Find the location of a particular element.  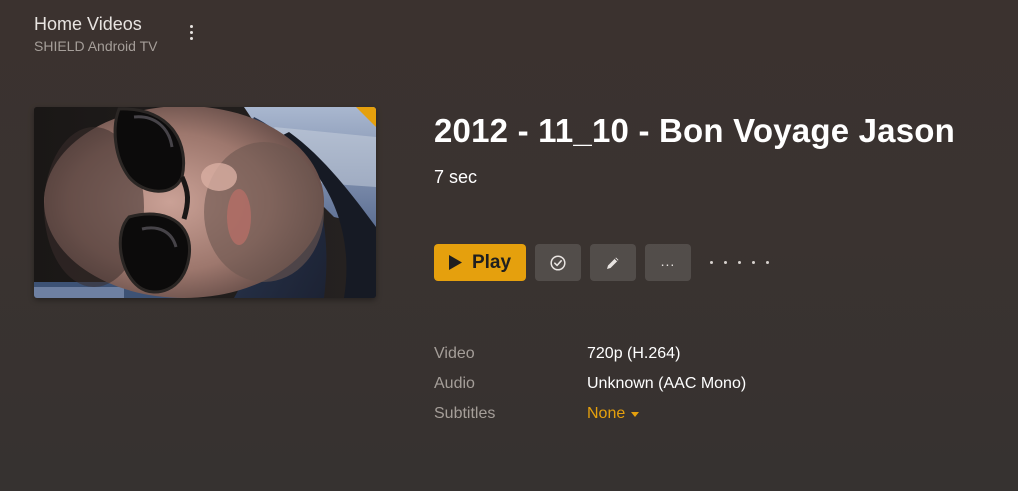

subtitles-info-row: Subtitles None is located at coordinates (590, 414).